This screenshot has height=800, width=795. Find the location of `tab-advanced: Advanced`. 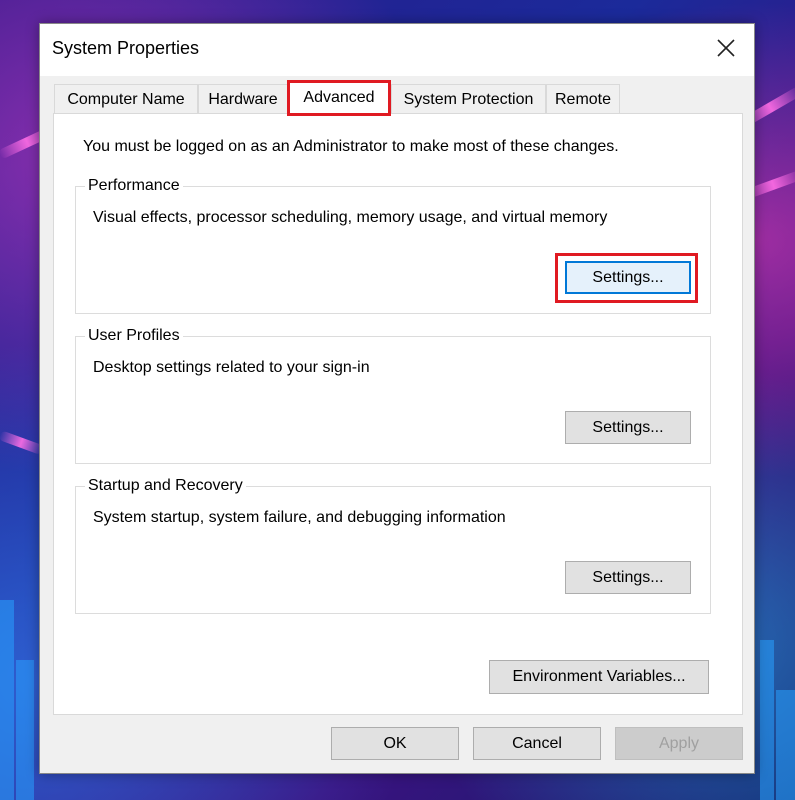

tab-advanced: Advanced is located at coordinates (339, 98).